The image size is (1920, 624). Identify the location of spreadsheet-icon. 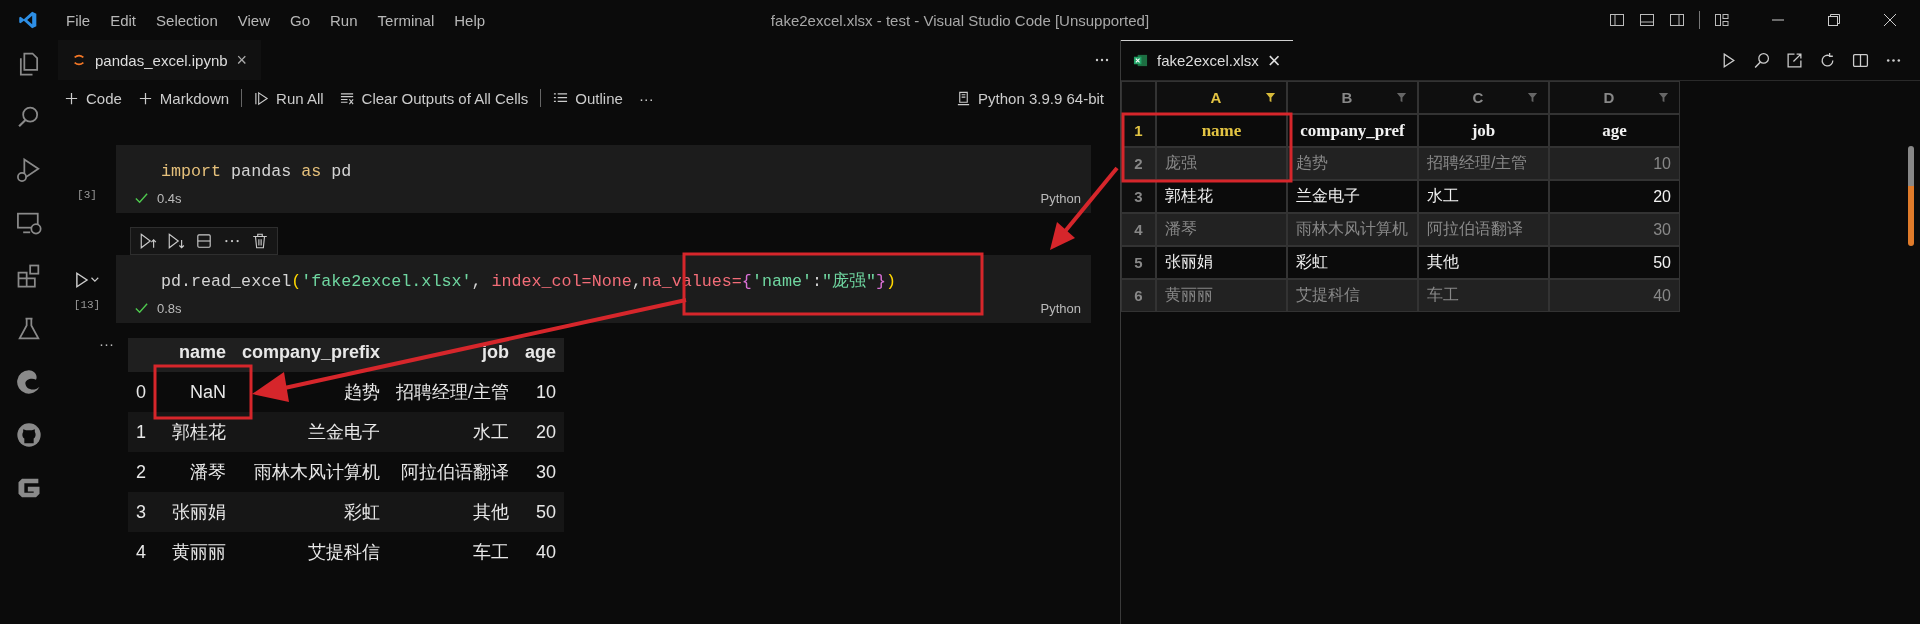
(1140, 60).